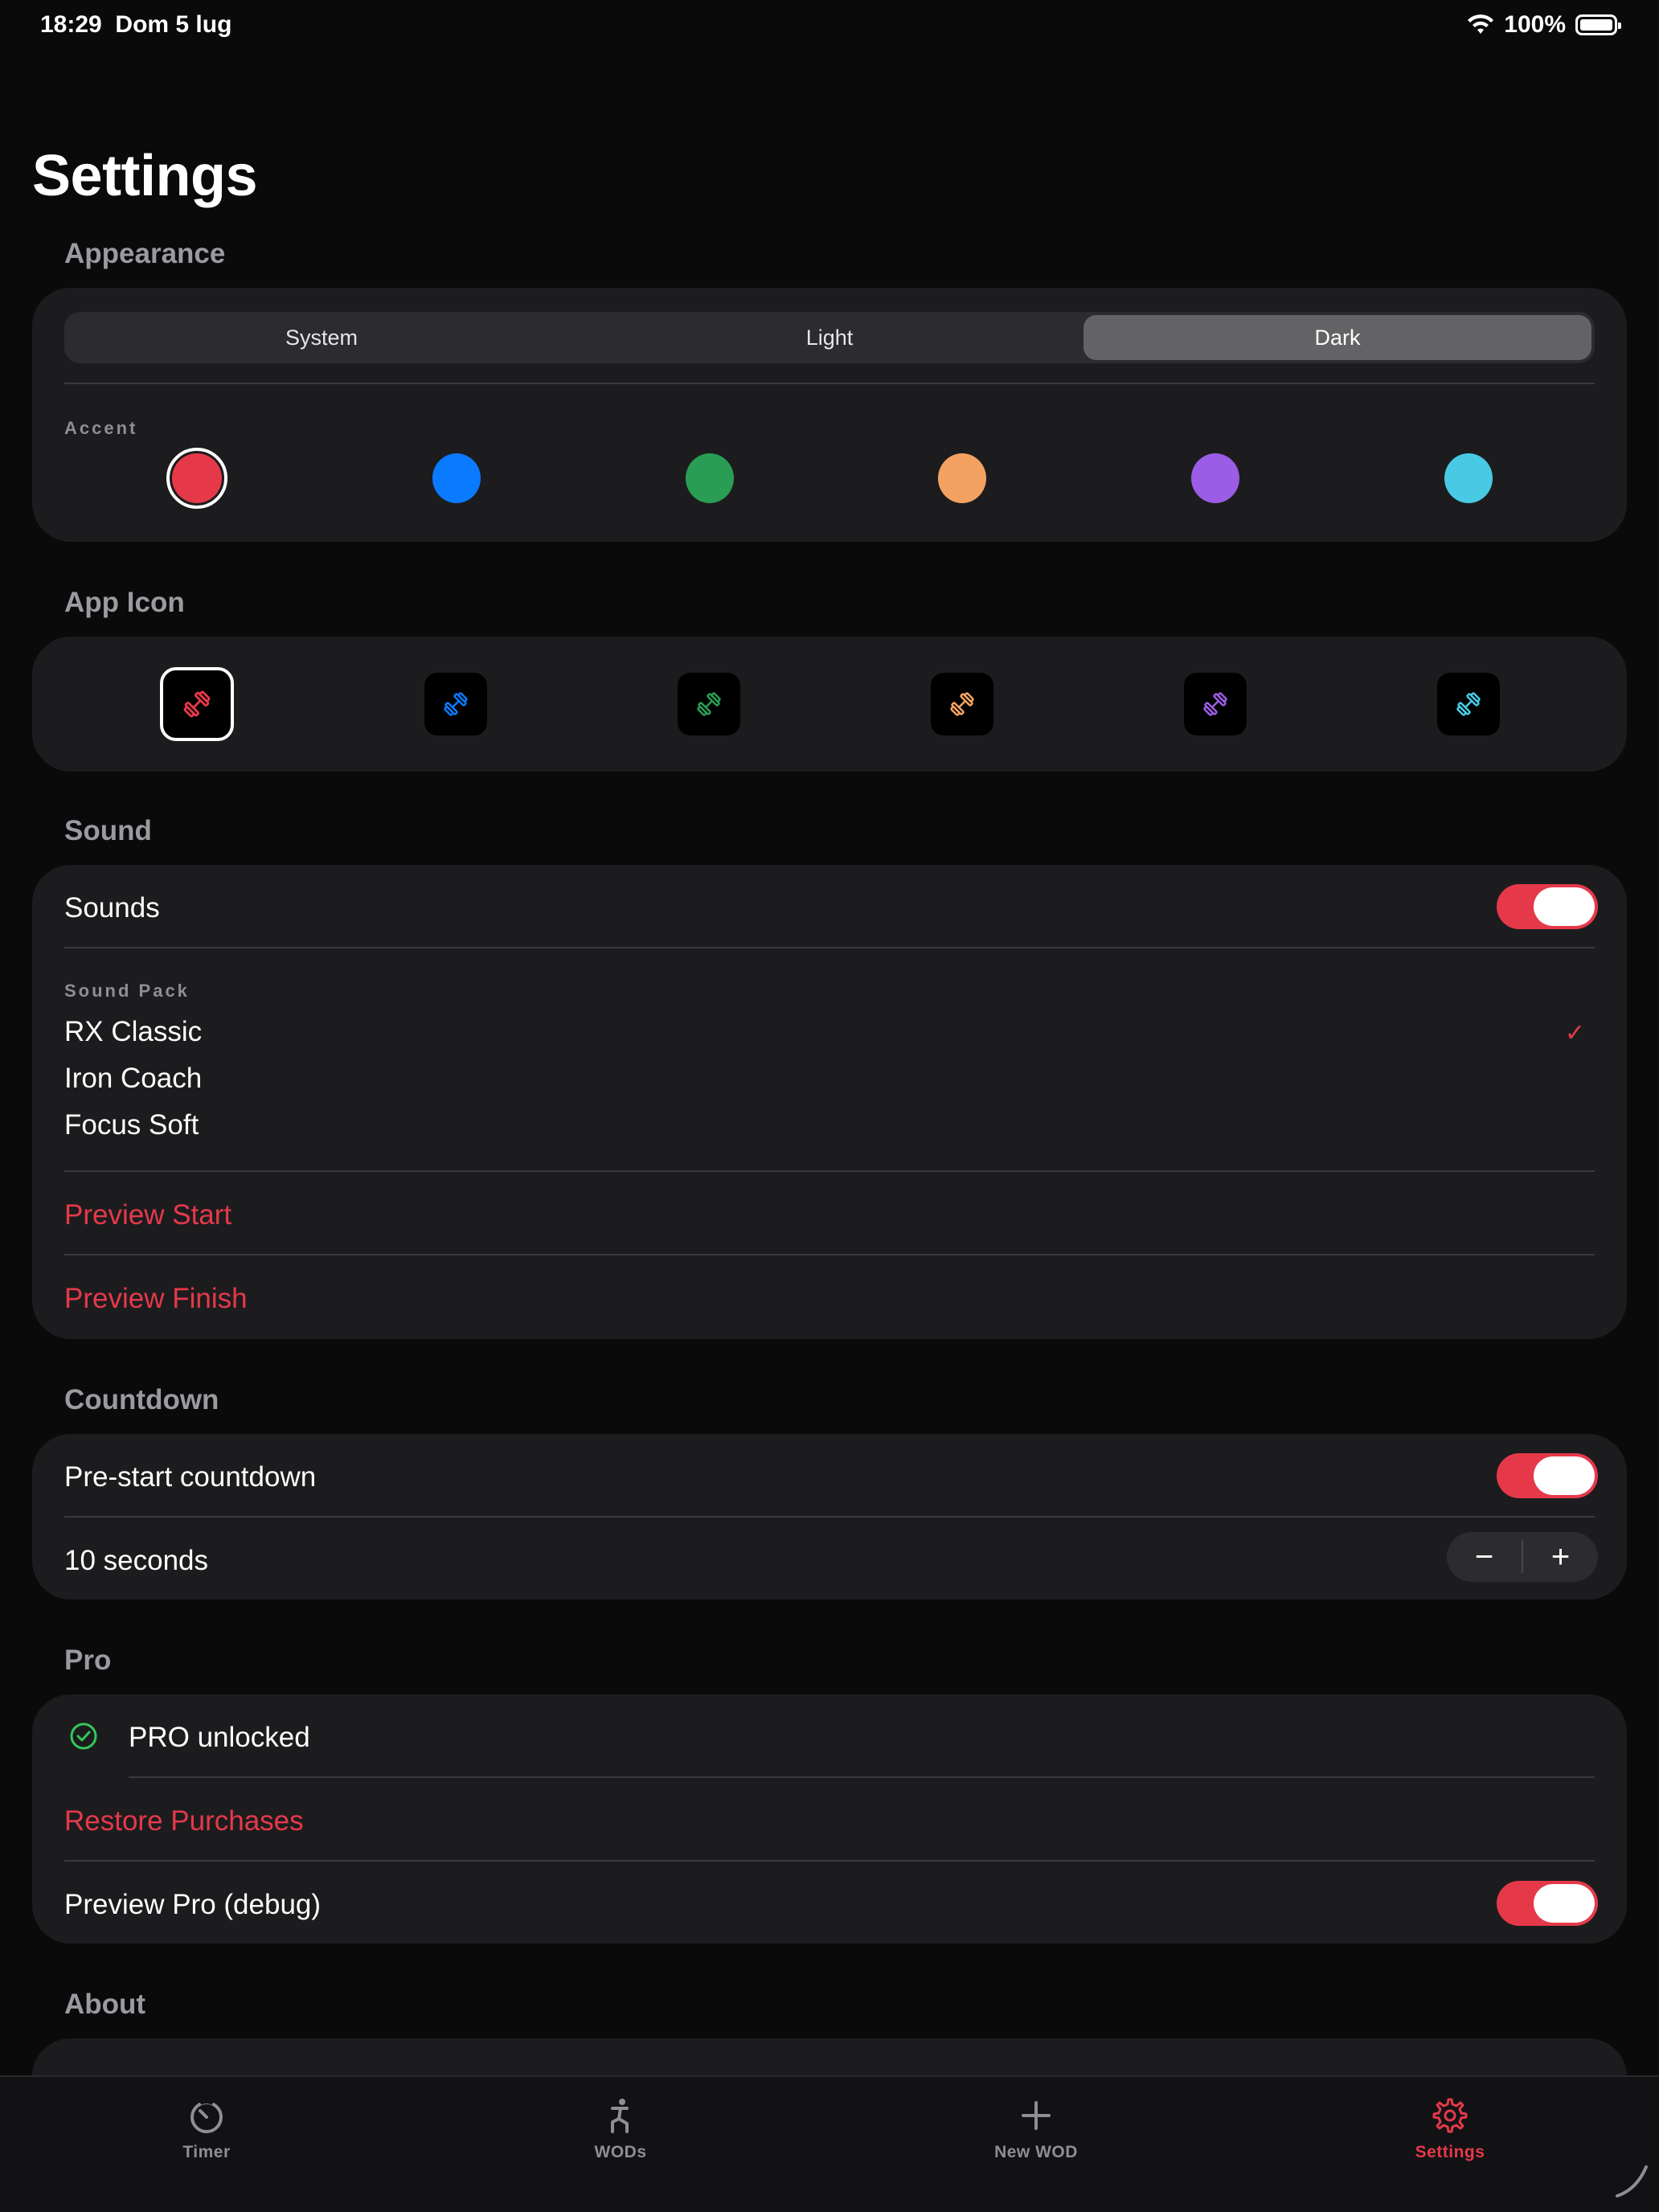  Describe the element at coordinates (1598, 24) in the screenshot. I see `battery-icon` at that location.